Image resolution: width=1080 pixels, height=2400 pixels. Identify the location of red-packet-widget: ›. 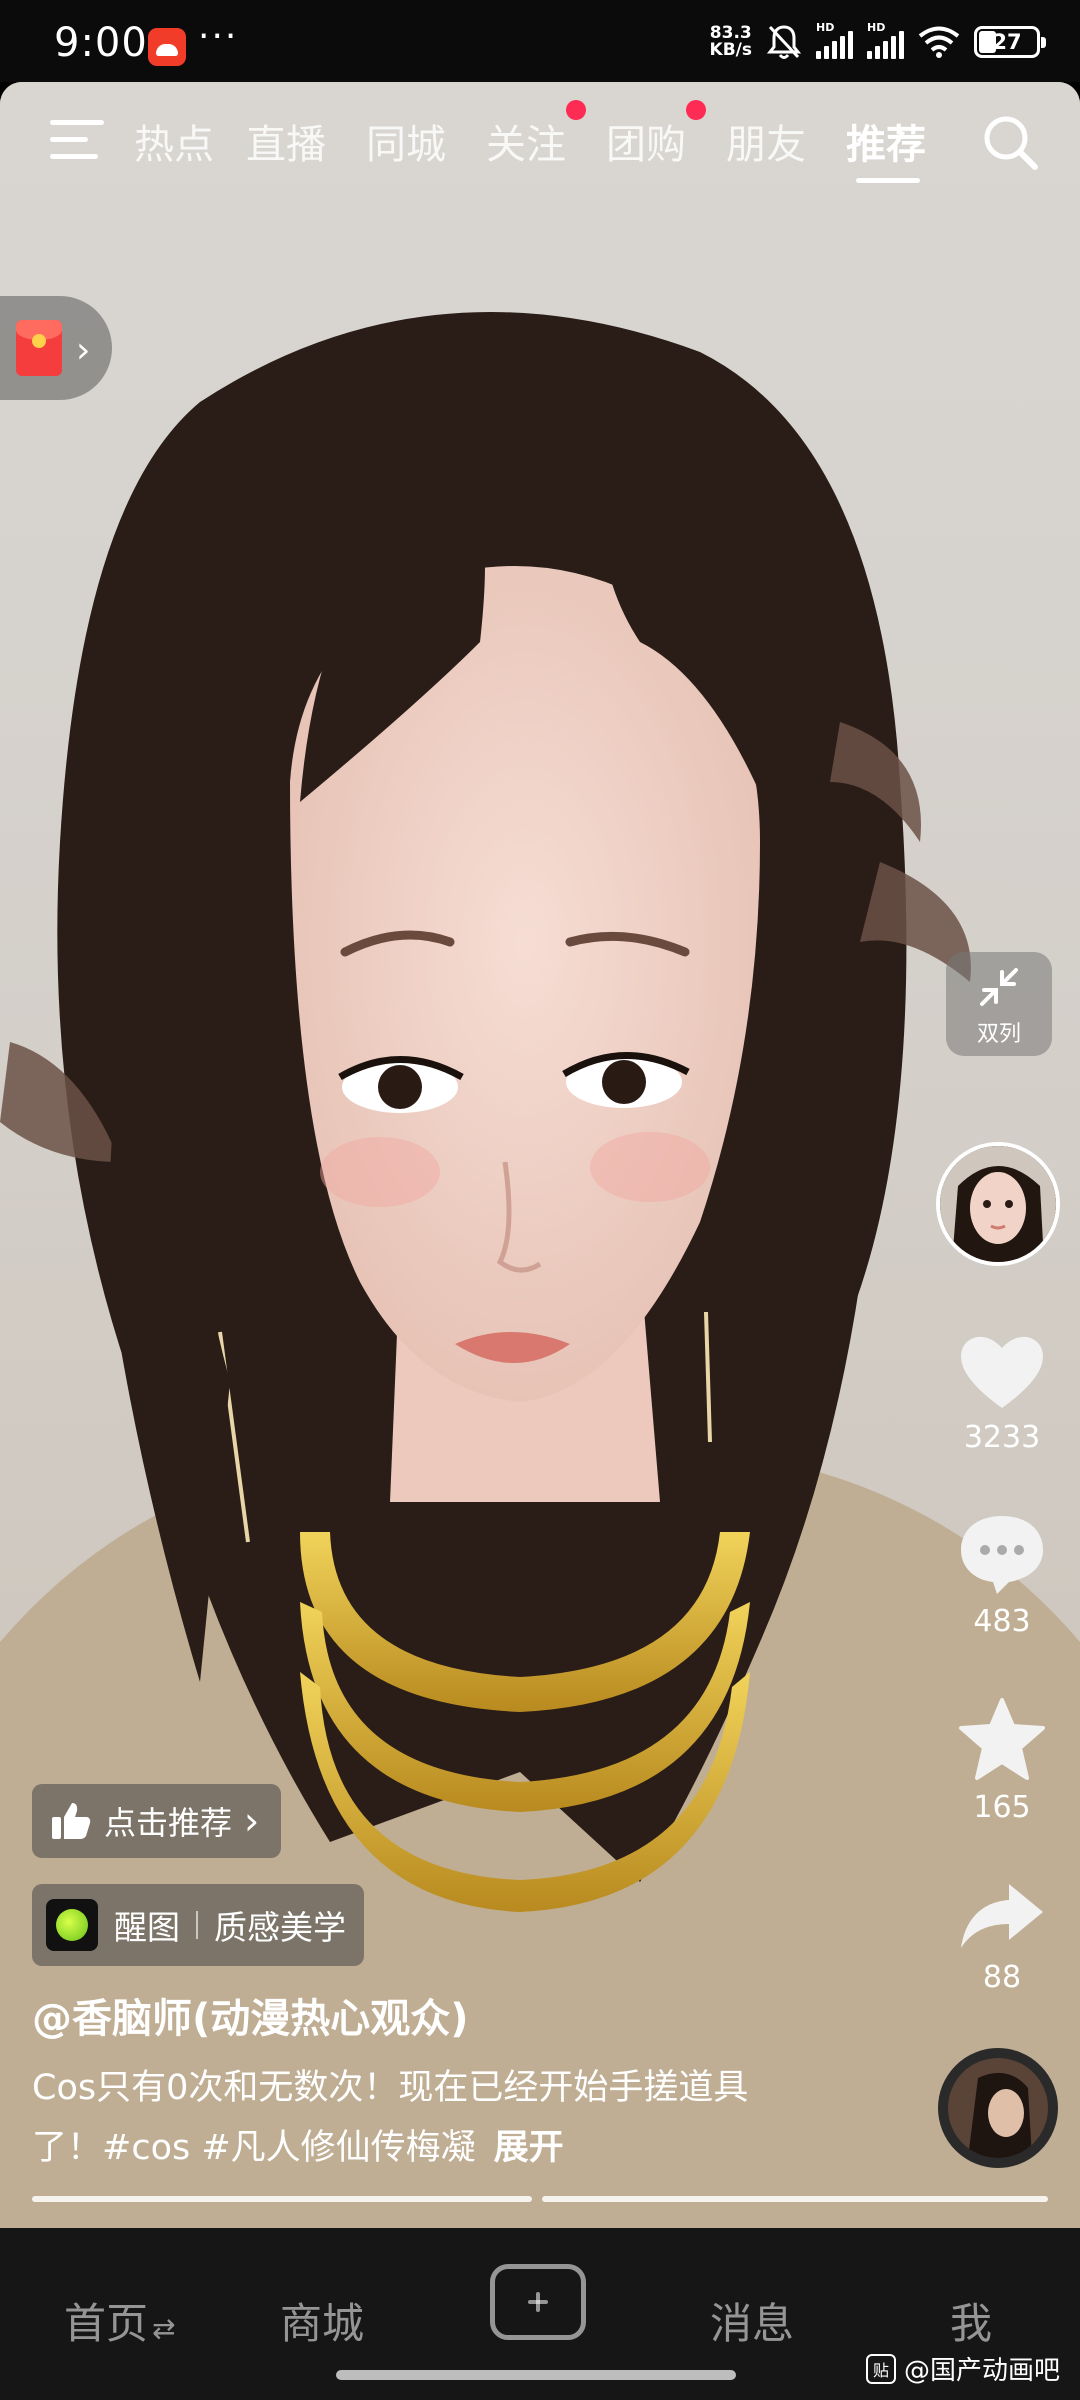
(56, 348).